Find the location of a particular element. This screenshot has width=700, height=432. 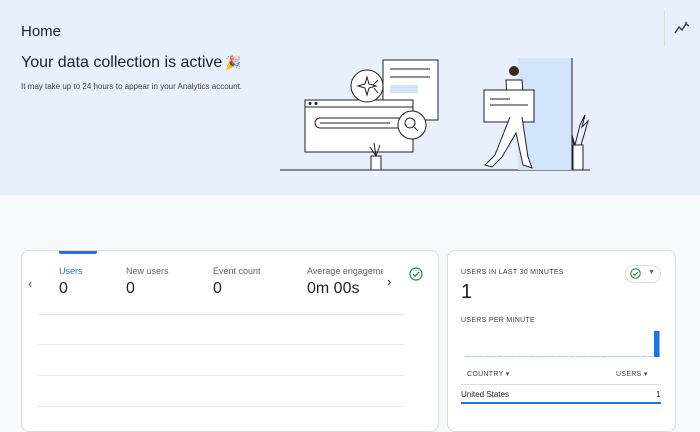

chevron-left-icon: ‹ is located at coordinates (30, 283).